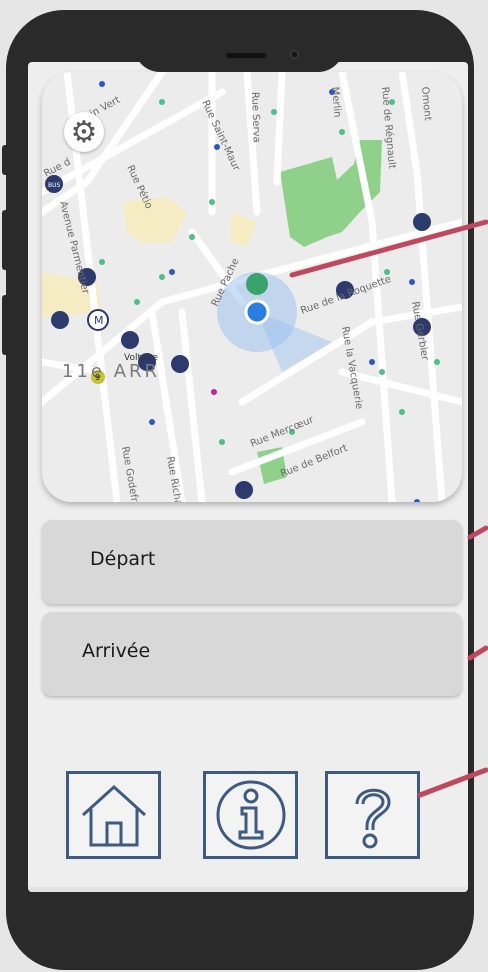  What do you see at coordinates (477, 532) in the screenshot?
I see `pointer-departure` at bounding box center [477, 532].